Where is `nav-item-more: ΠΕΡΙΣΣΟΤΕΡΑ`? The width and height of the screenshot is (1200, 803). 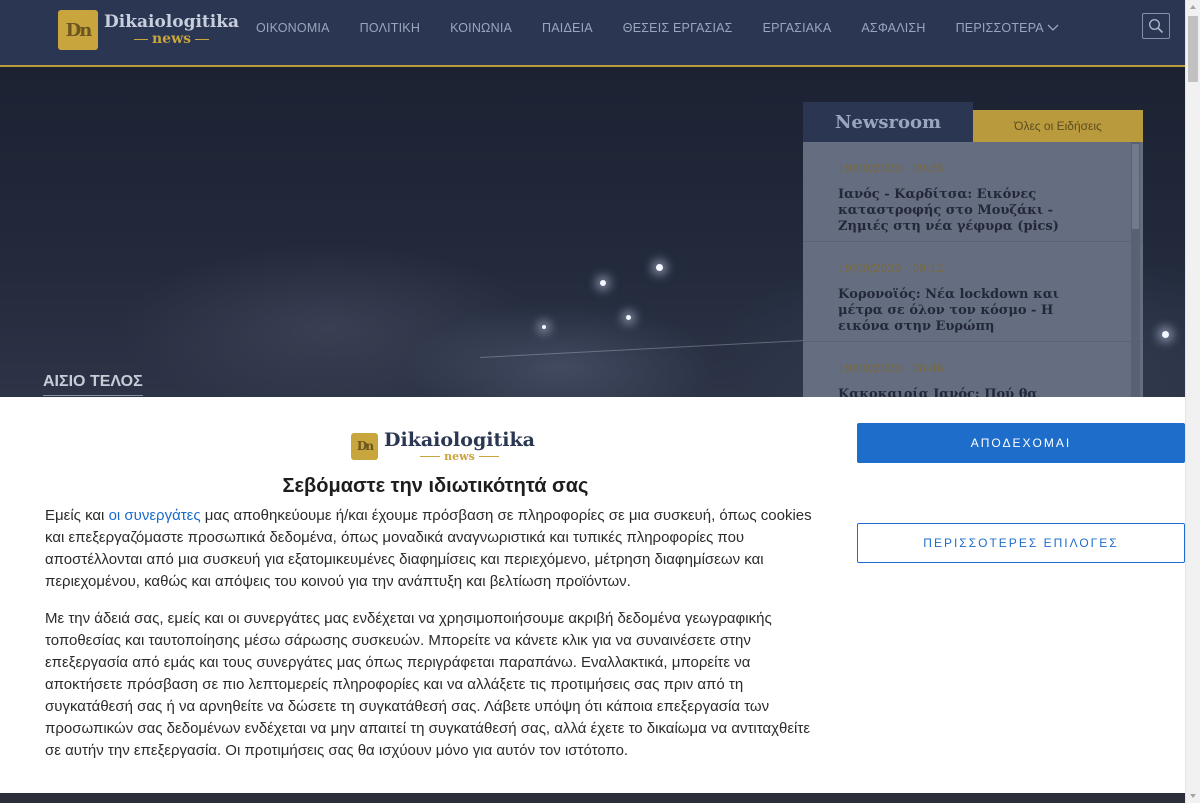
nav-item-more: ΠΕΡΙΣΣΟΤΕΡΑ is located at coordinates (1007, 28).